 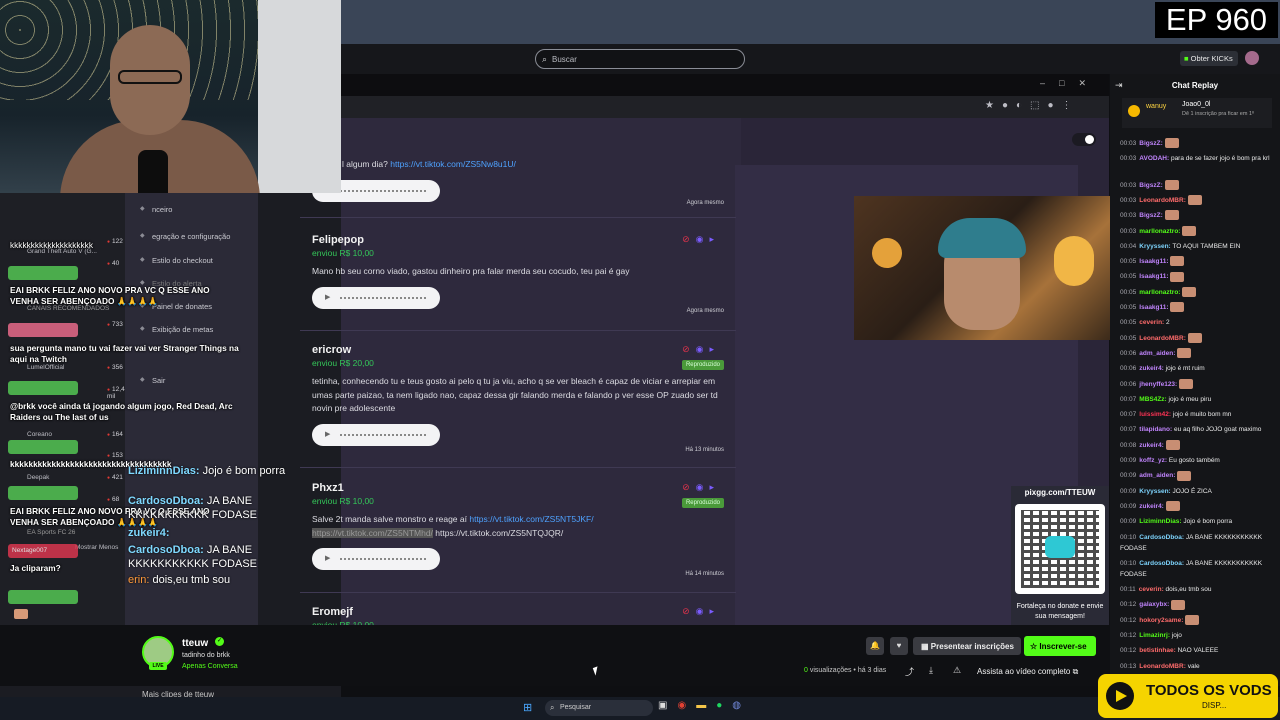 What do you see at coordinates (1084, 139) in the screenshot?
I see `theme-toggle` at bounding box center [1084, 139].